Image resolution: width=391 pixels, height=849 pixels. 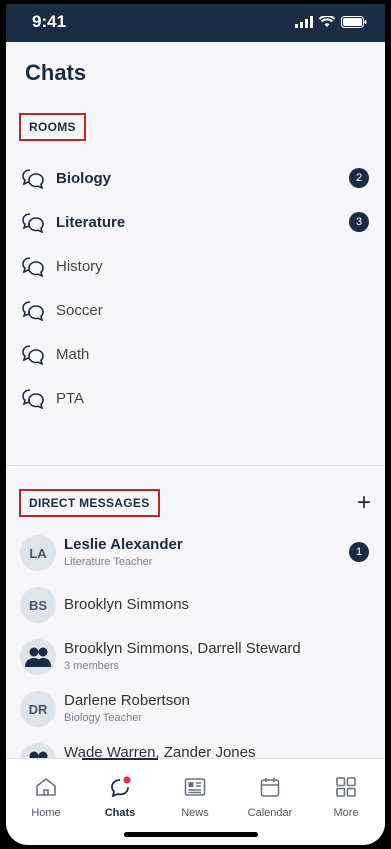 What do you see at coordinates (359, 222) in the screenshot?
I see `unread-badge: 3` at bounding box center [359, 222].